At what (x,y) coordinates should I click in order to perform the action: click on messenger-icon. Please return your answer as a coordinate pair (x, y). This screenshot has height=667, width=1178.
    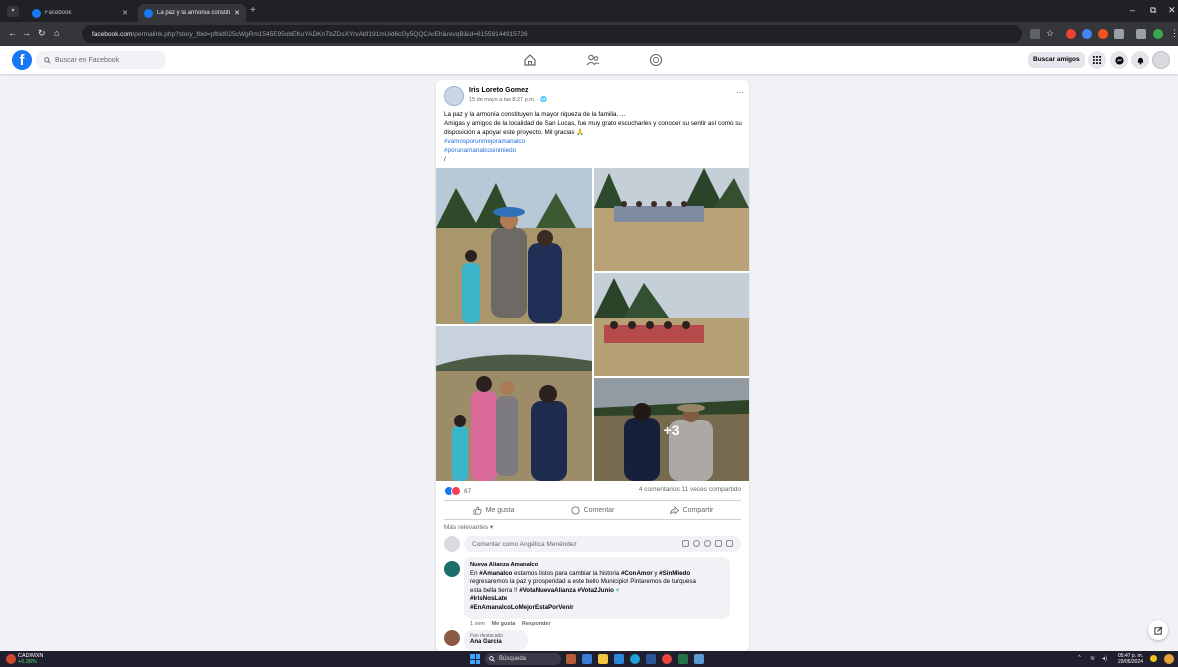
    Looking at the image, I should click on (1119, 60).